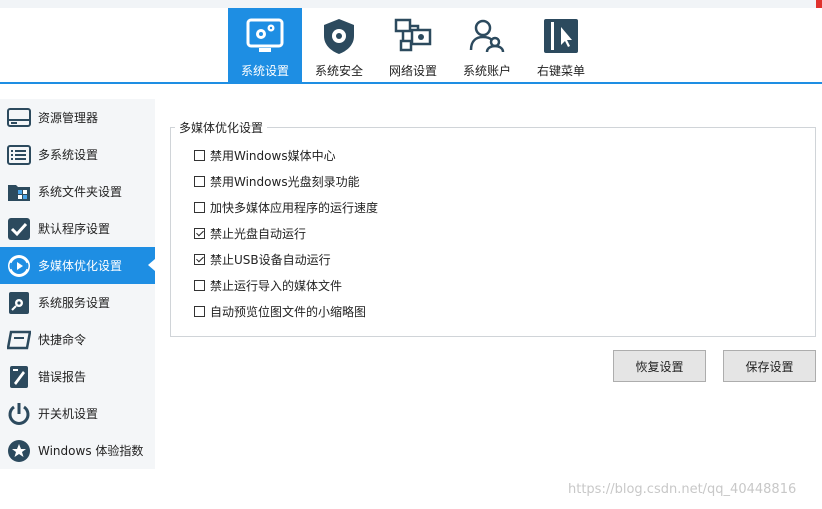  Describe the element at coordinates (486, 71) in the screenshot. I see `tab-label: 系统账户` at that location.